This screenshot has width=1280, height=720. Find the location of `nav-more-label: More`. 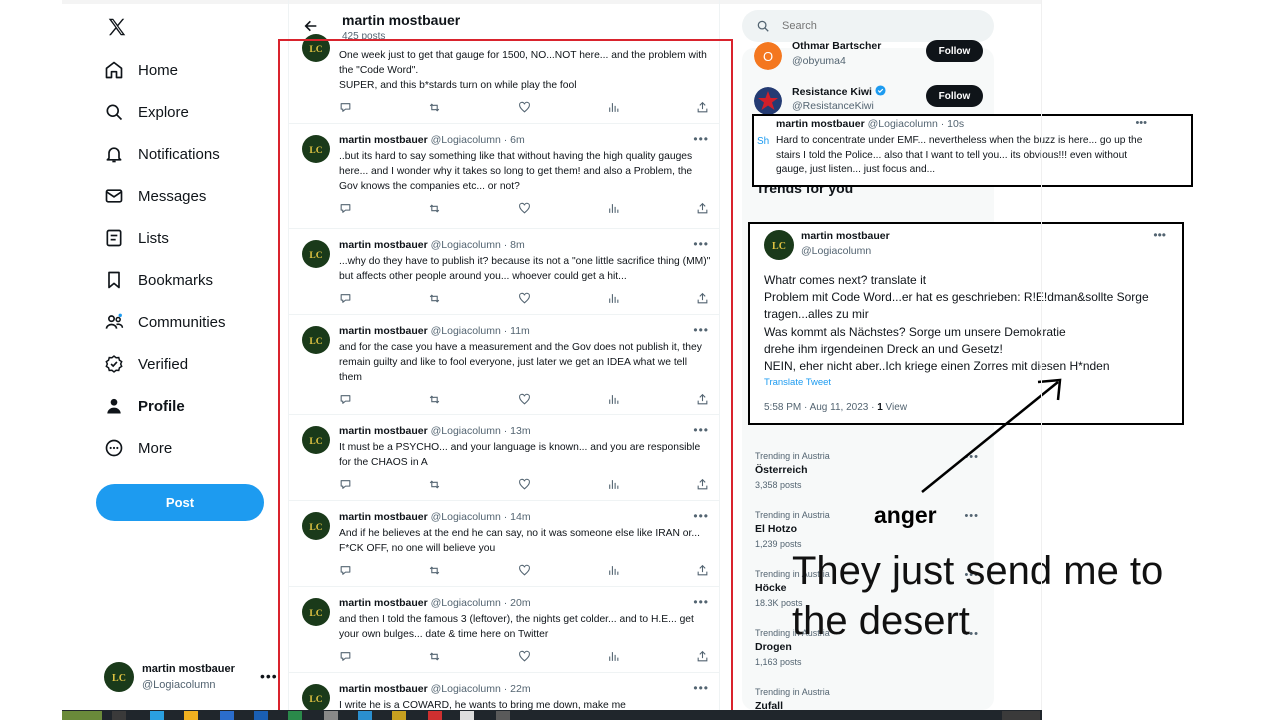

nav-more-label: More is located at coordinates (155, 448).